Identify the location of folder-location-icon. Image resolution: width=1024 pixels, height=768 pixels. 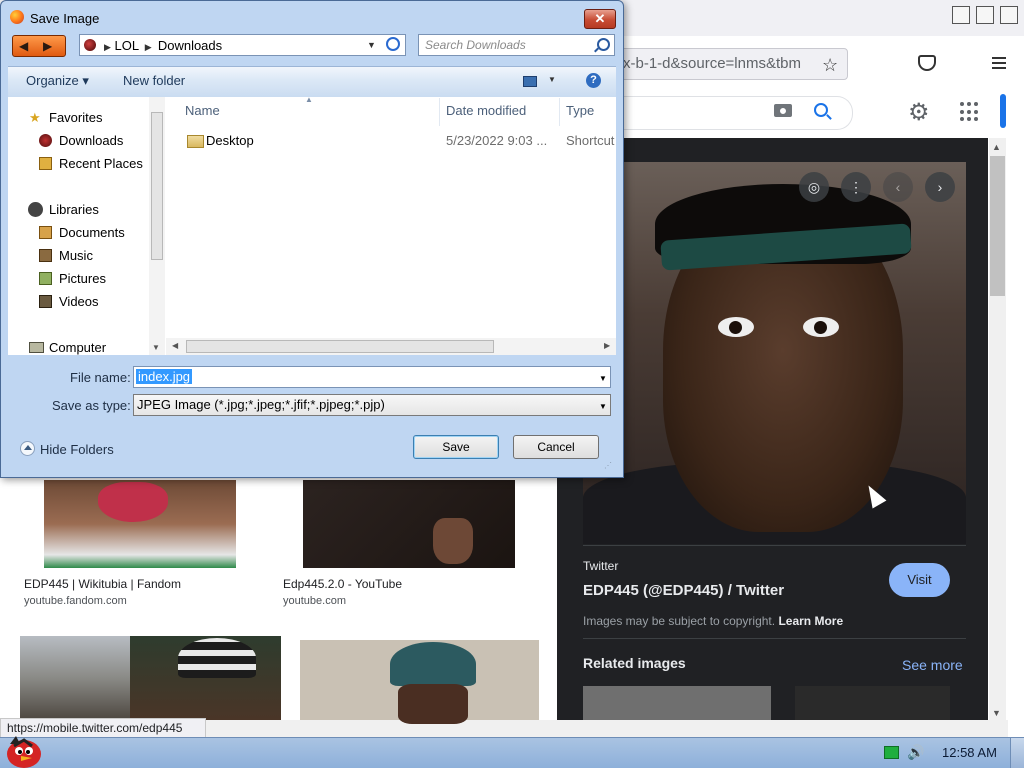
(90, 45).